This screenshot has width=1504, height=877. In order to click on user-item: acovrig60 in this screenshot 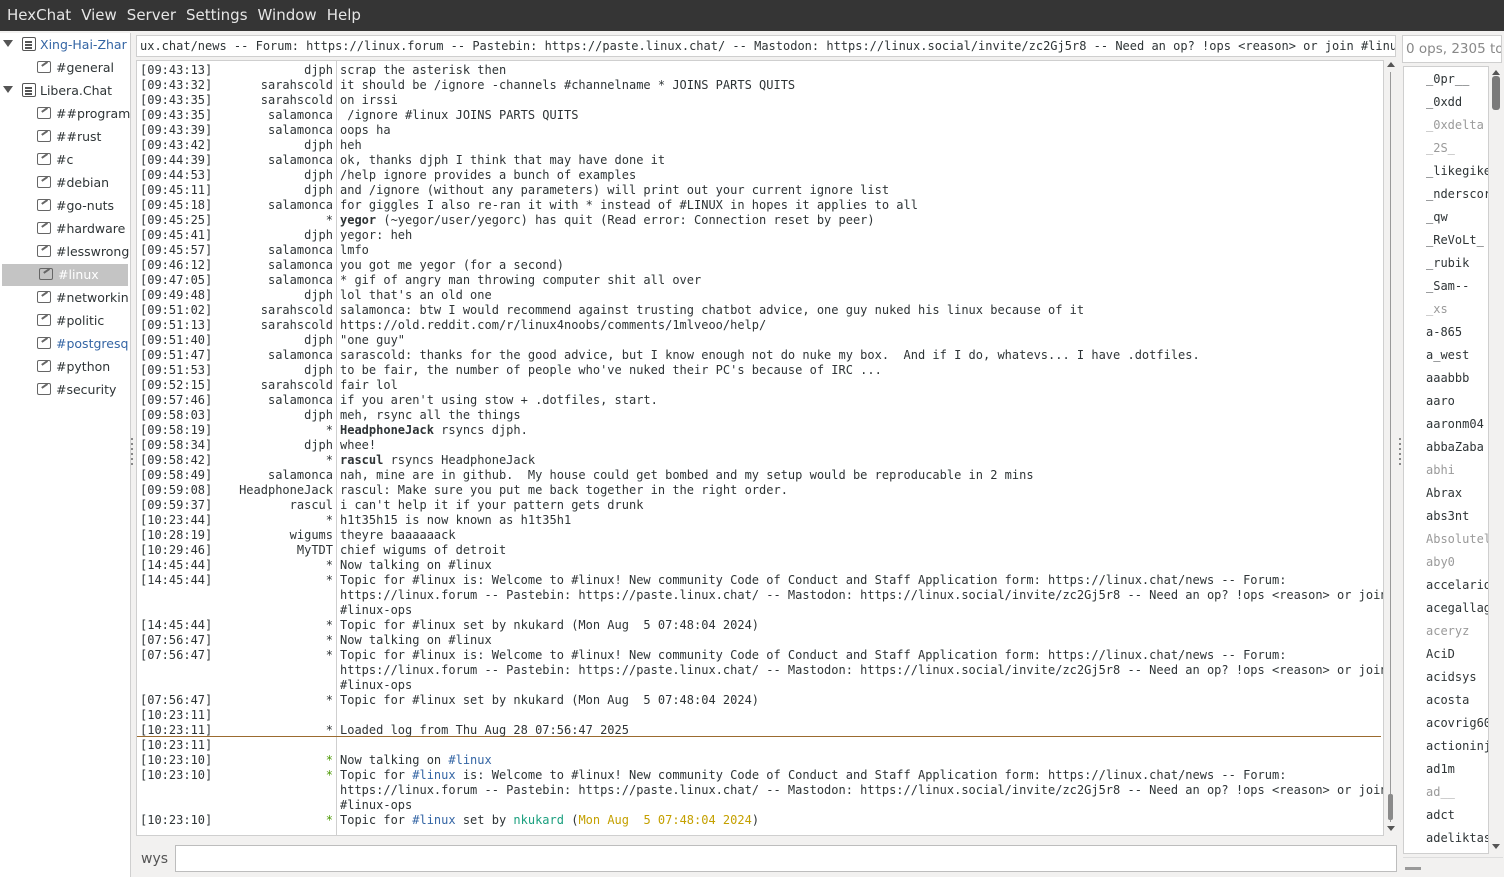, I will do `click(1457, 723)`.